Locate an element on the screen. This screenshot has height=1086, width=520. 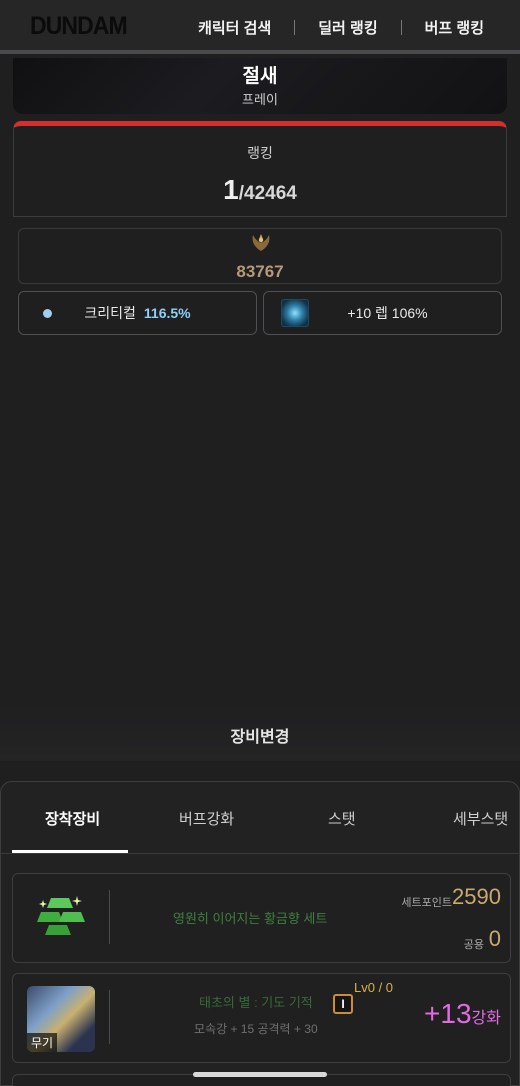
weapon-image: 무기 is located at coordinates (61, 1019).